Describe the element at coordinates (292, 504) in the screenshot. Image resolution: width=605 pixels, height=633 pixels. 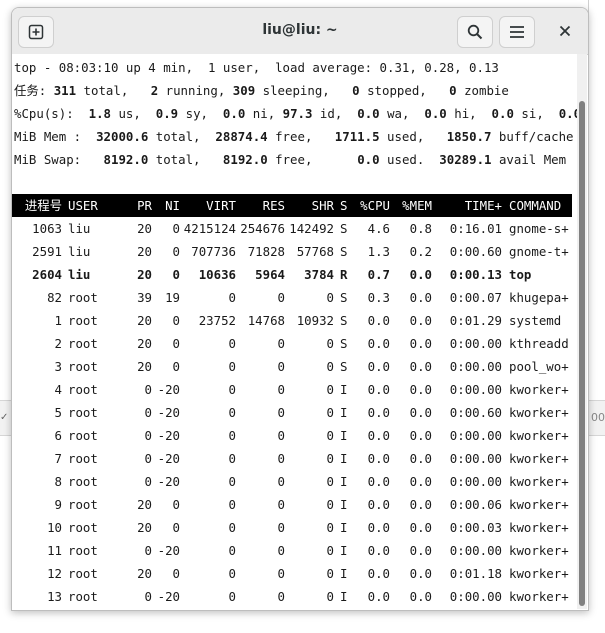
I see `table-row: 9 root 20 0 0 0 0 I 0.0 0.0 0:00.06 kworker+` at that location.